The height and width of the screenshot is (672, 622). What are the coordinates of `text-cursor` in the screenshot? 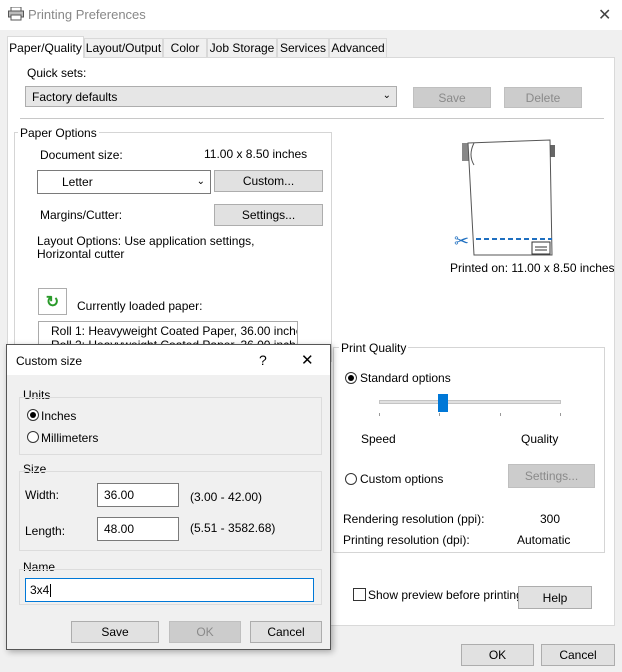 It's located at (51, 590).